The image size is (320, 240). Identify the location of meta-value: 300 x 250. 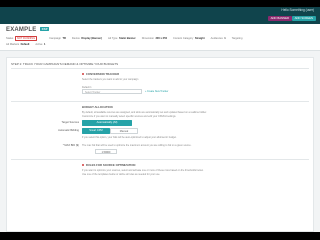
(161, 38).